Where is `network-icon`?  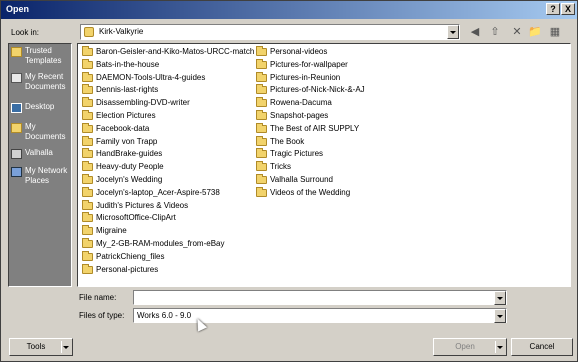 network-icon is located at coordinates (16, 172).